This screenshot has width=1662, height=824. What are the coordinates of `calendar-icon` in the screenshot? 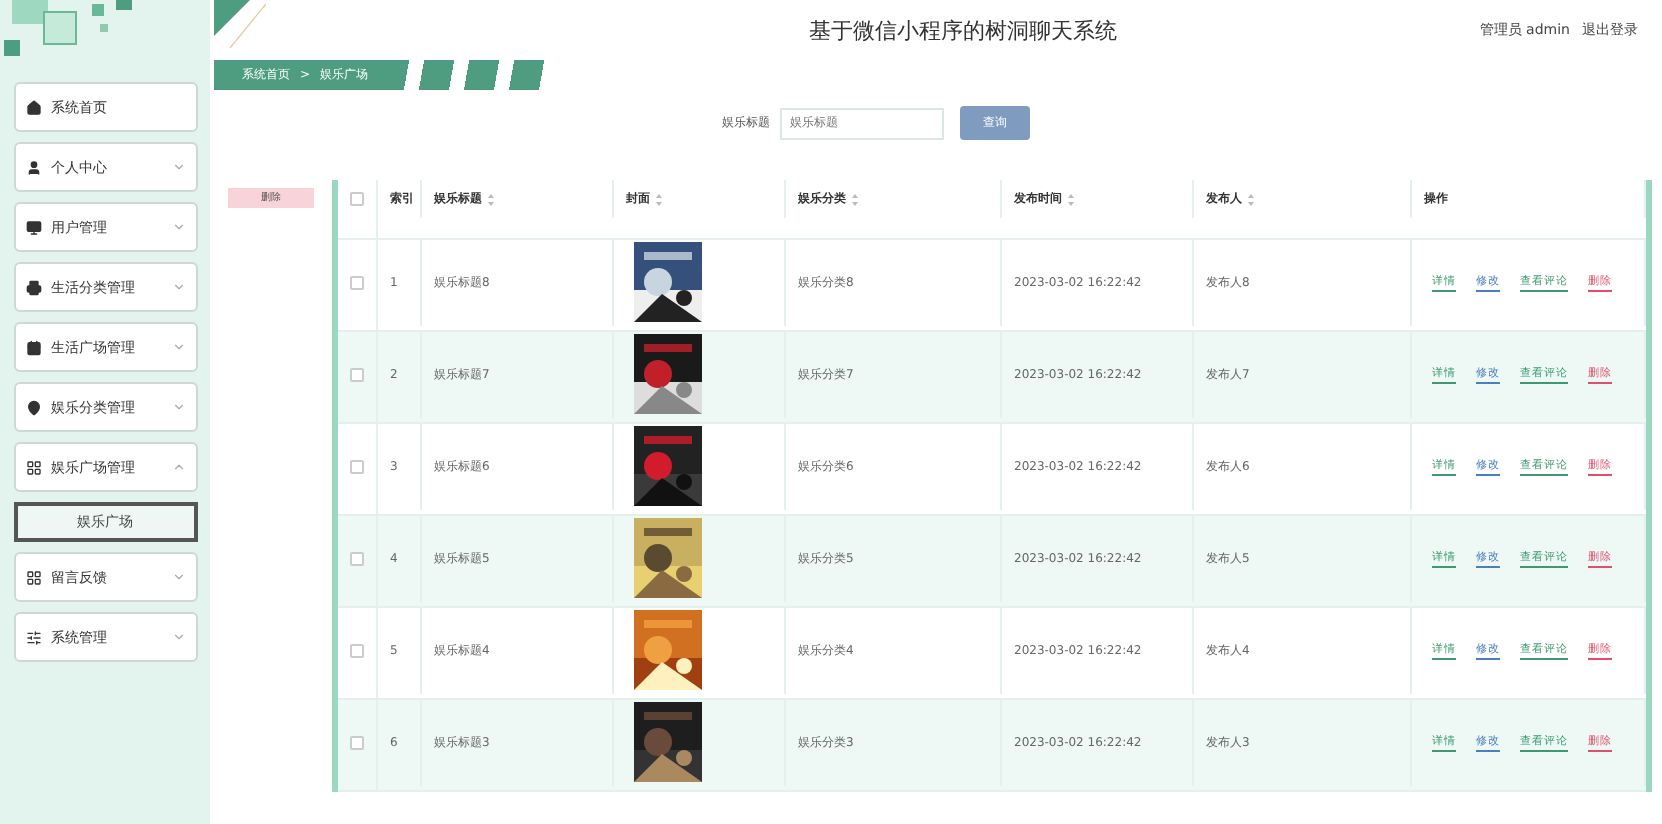 It's located at (33, 347).